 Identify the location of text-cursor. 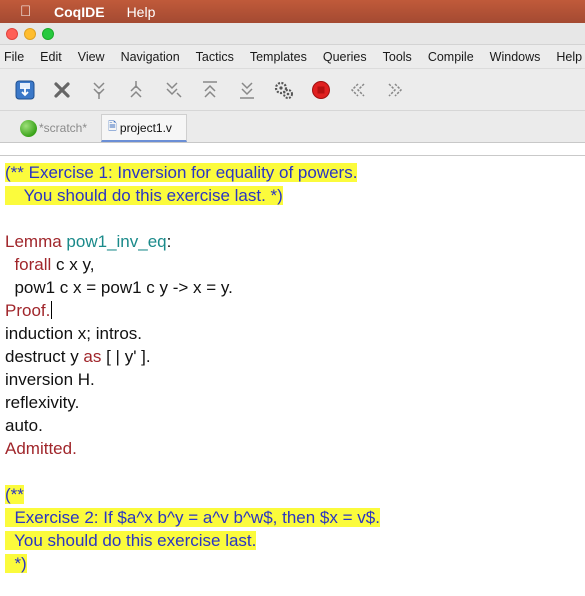
(52, 310).